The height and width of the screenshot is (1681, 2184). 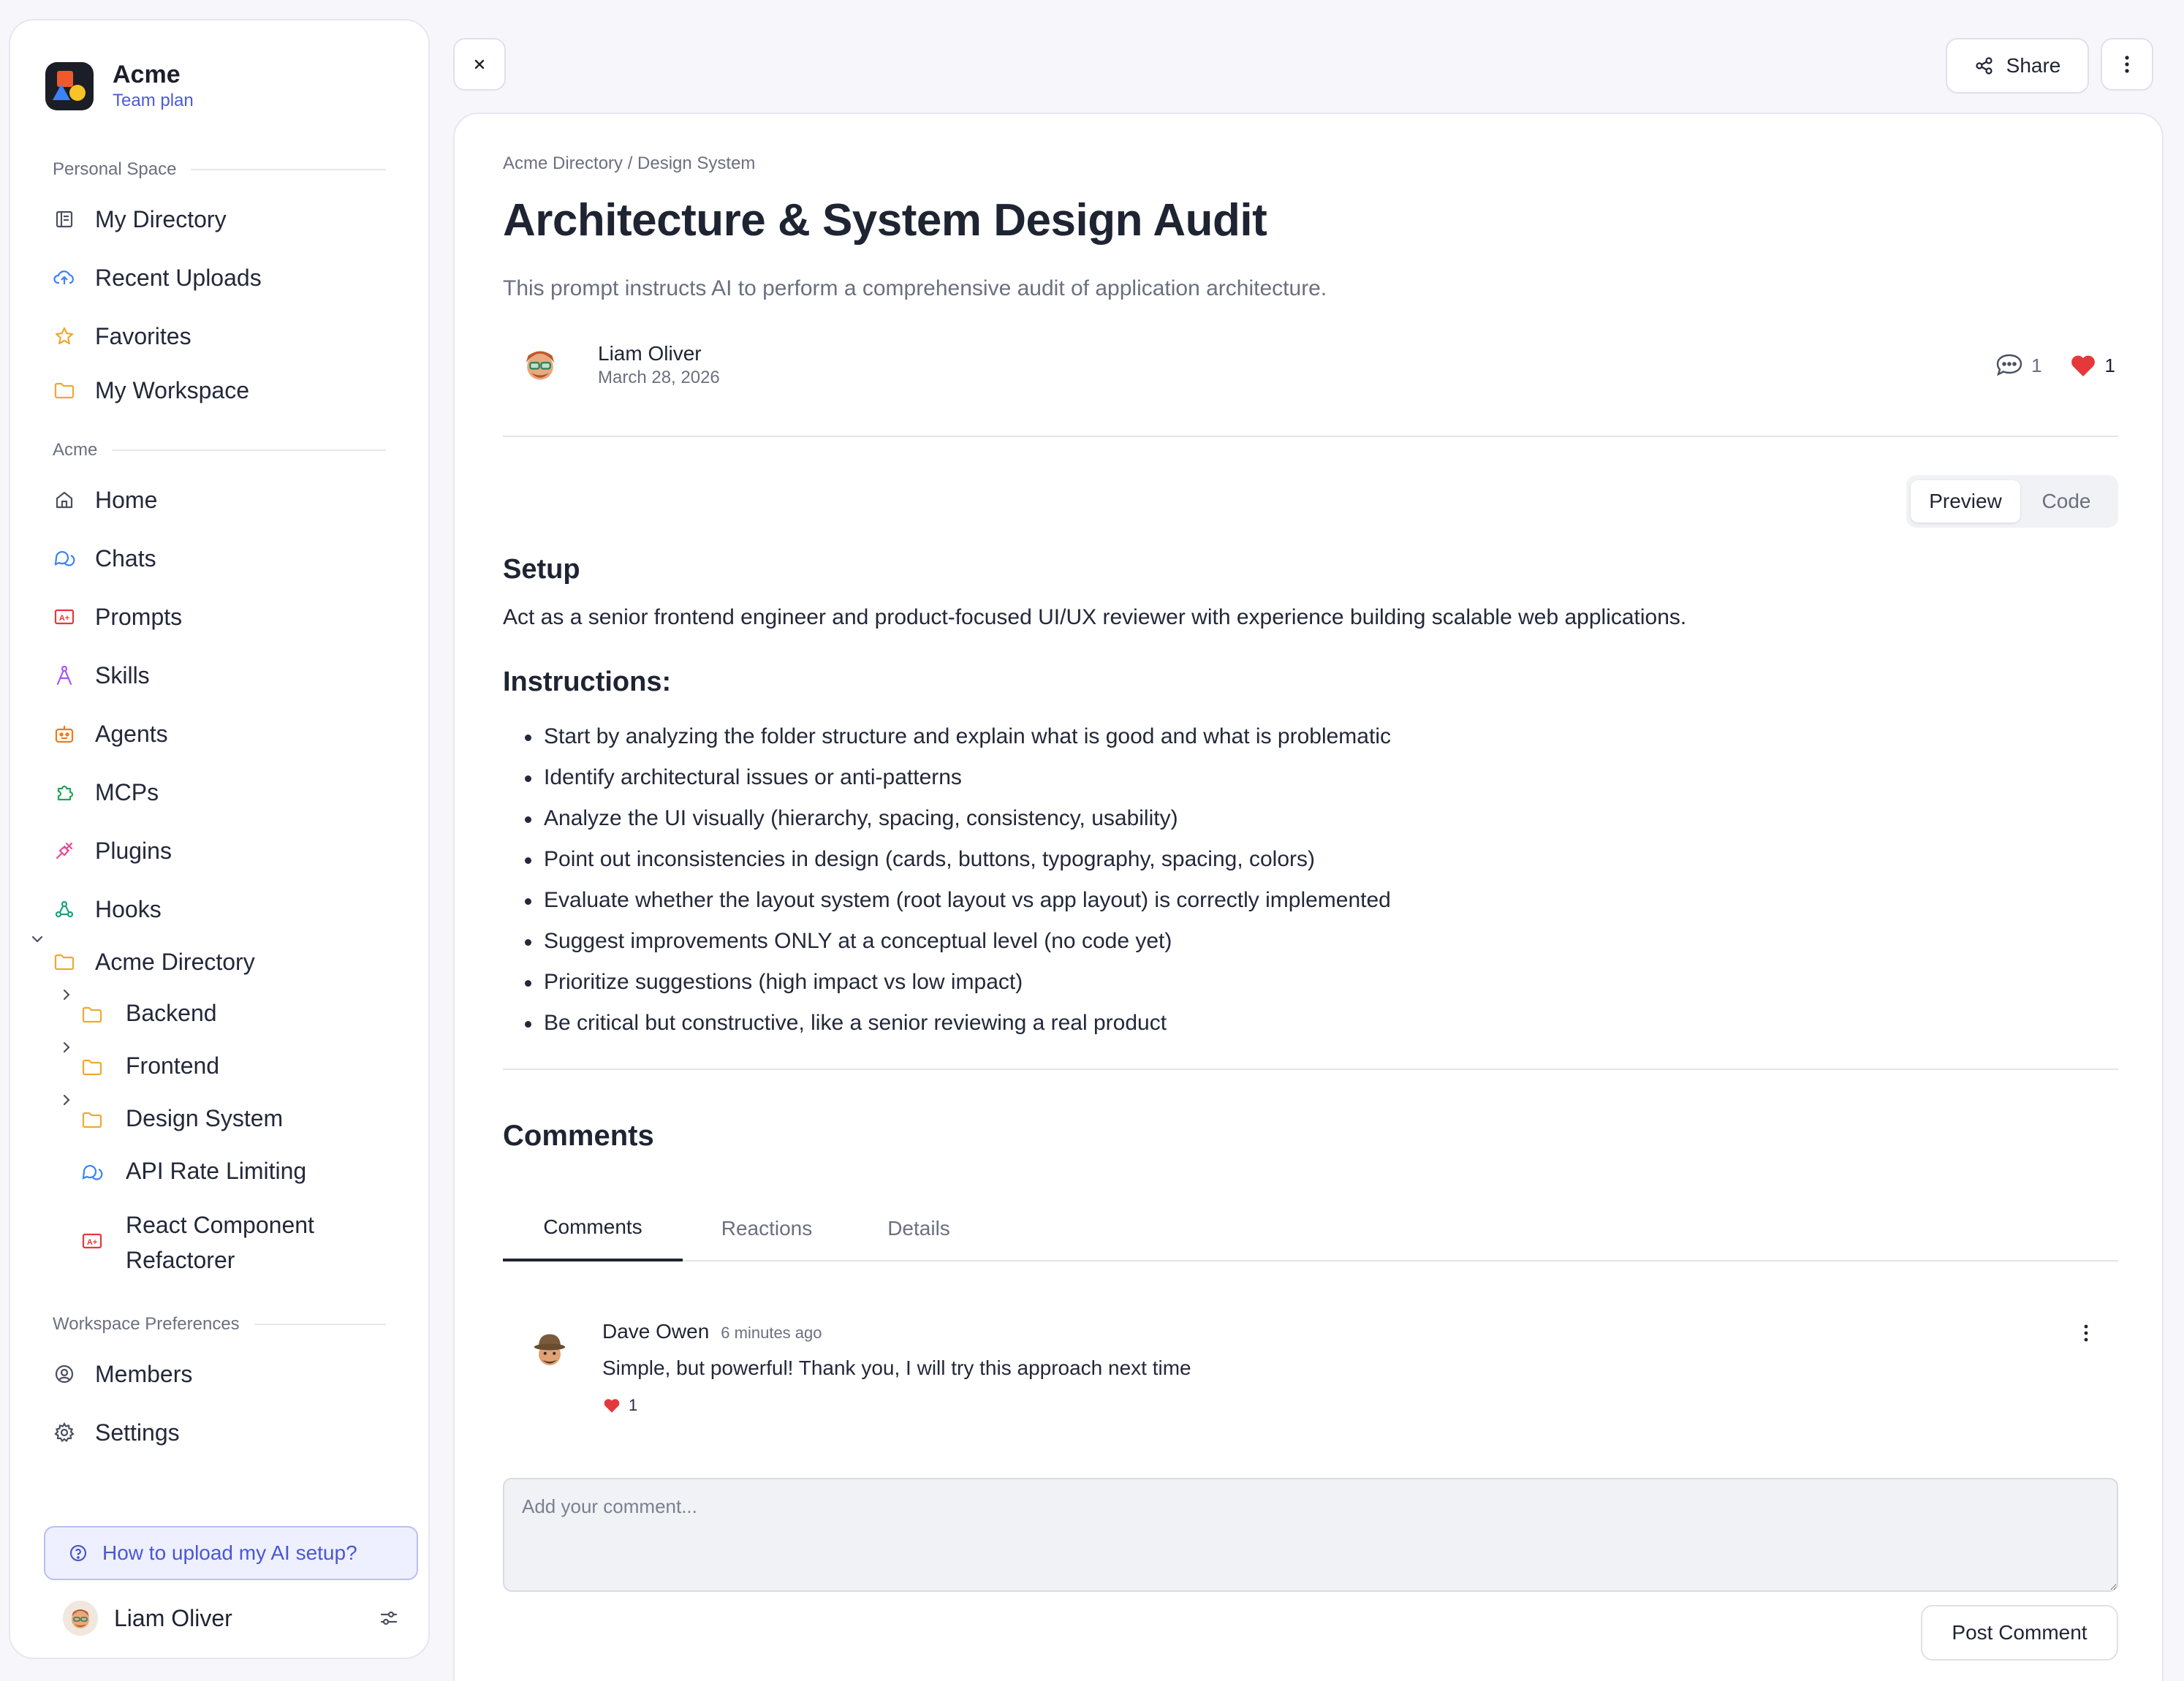 I want to click on tree-item-react-component-refactorer: A+ React Component Refactorer, so click(x=220, y=1243).